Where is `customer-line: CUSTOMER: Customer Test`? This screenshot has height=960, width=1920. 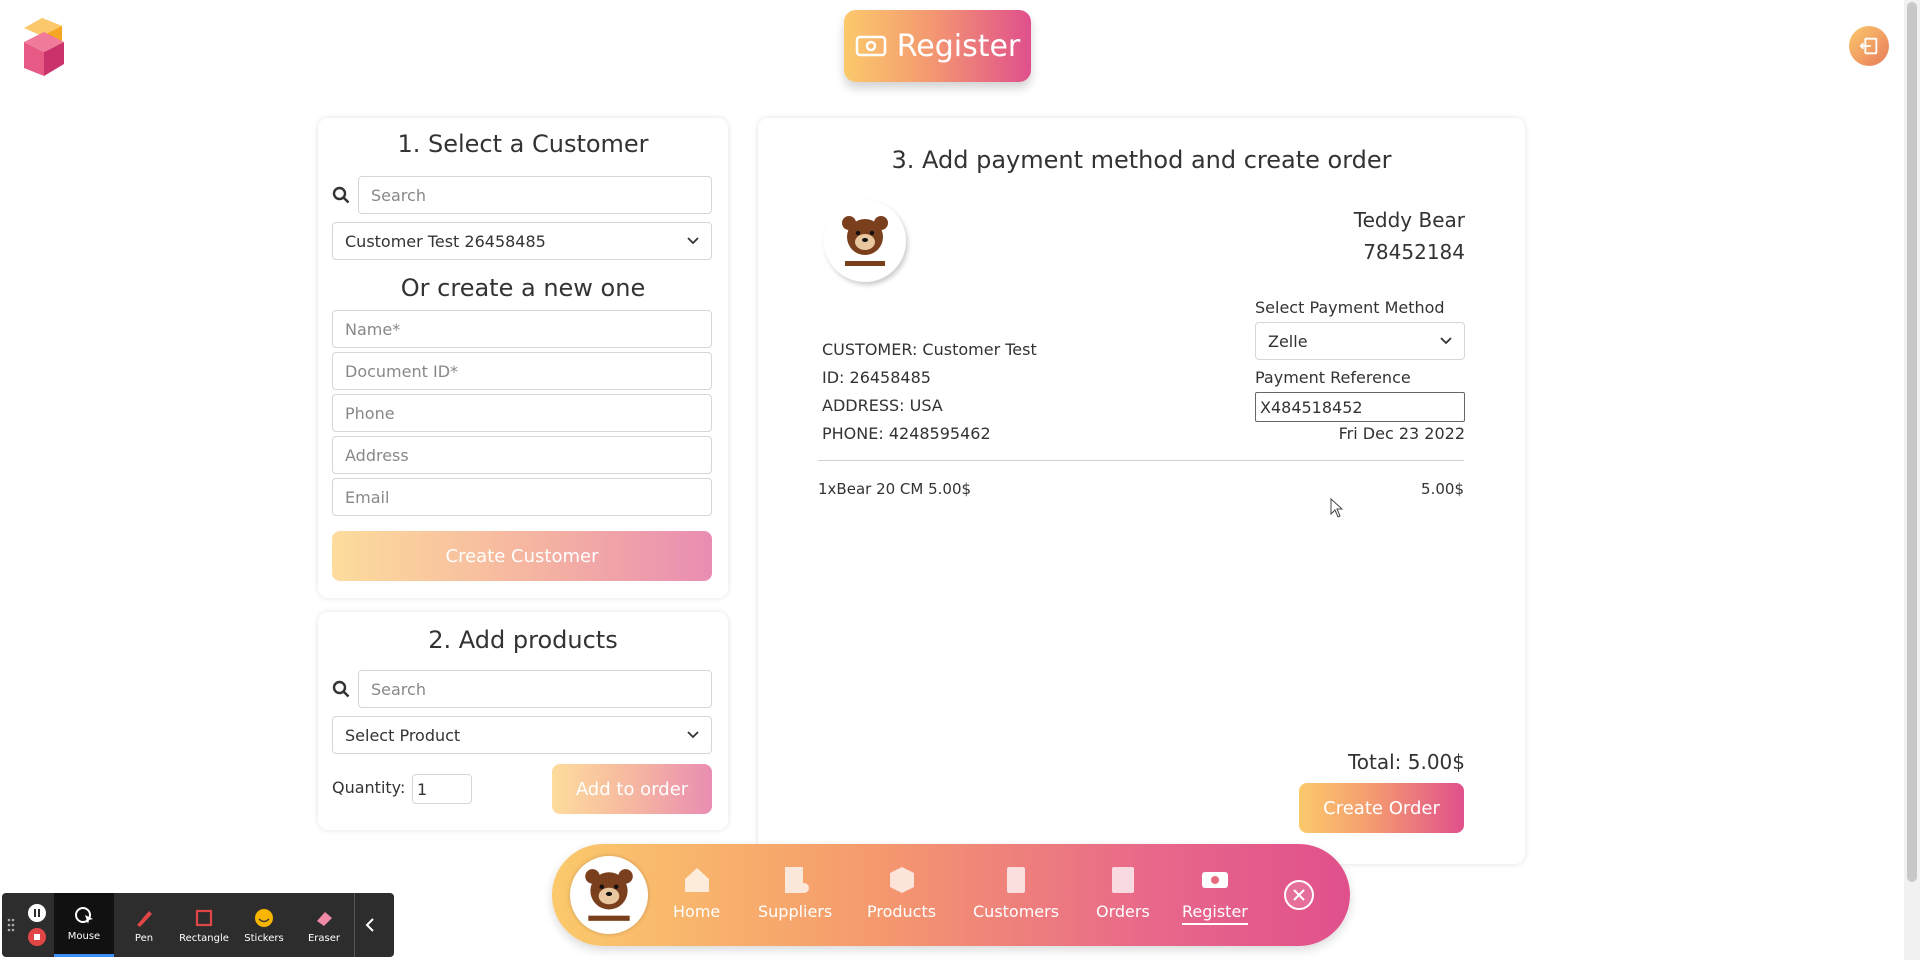
customer-line: CUSTOMER: Customer Test is located at coordinates (929, 349).